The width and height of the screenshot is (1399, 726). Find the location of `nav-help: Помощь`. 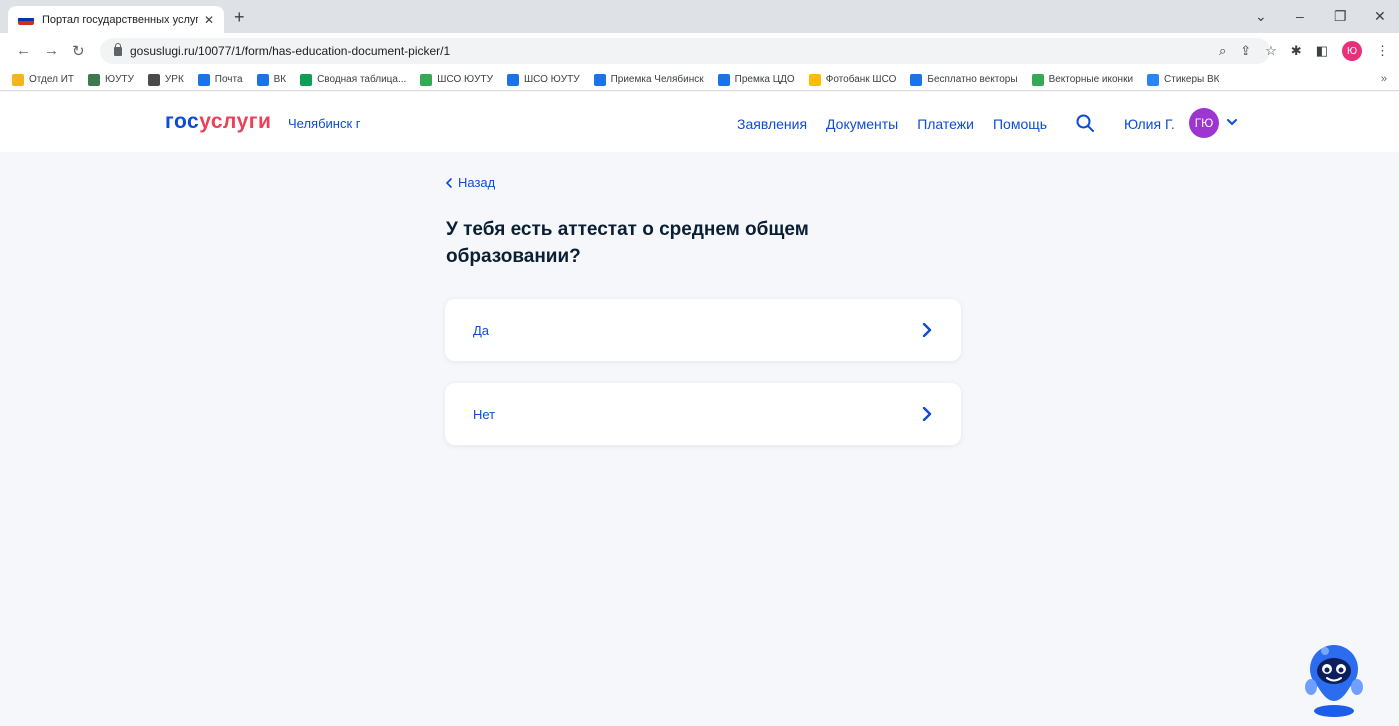

nav-help: Помощь is located at coordinates (1020, 124).